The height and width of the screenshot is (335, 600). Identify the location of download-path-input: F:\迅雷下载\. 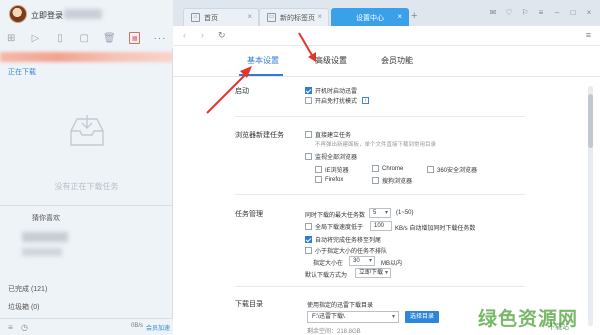
(353, 317).